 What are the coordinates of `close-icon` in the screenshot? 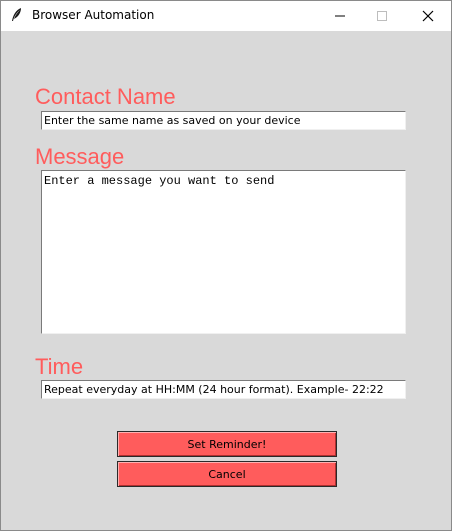 It's located at (428, 16).